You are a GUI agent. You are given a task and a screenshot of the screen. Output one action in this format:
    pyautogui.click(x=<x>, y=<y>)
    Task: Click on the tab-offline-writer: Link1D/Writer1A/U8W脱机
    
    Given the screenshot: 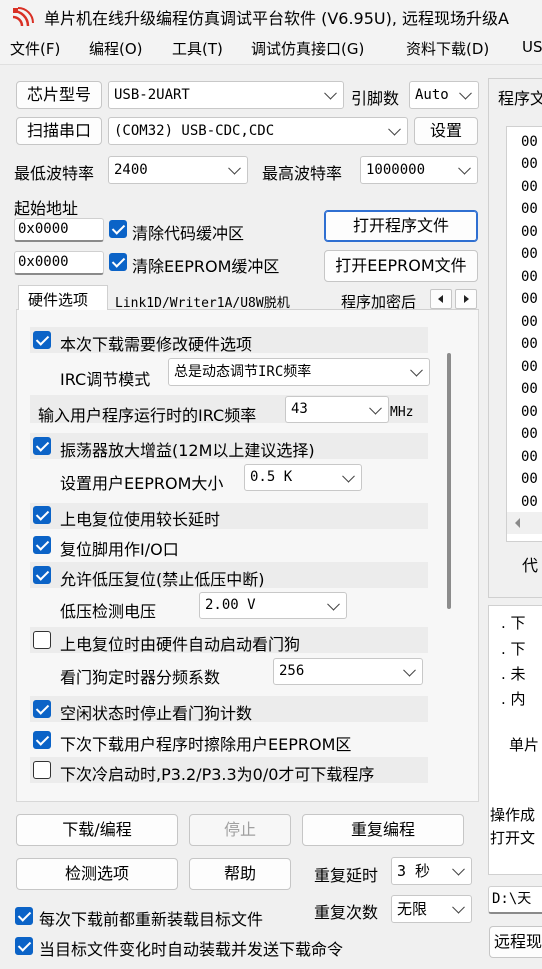 What is the action you would take?
    pyautogui.click(x=202, y=301)
    